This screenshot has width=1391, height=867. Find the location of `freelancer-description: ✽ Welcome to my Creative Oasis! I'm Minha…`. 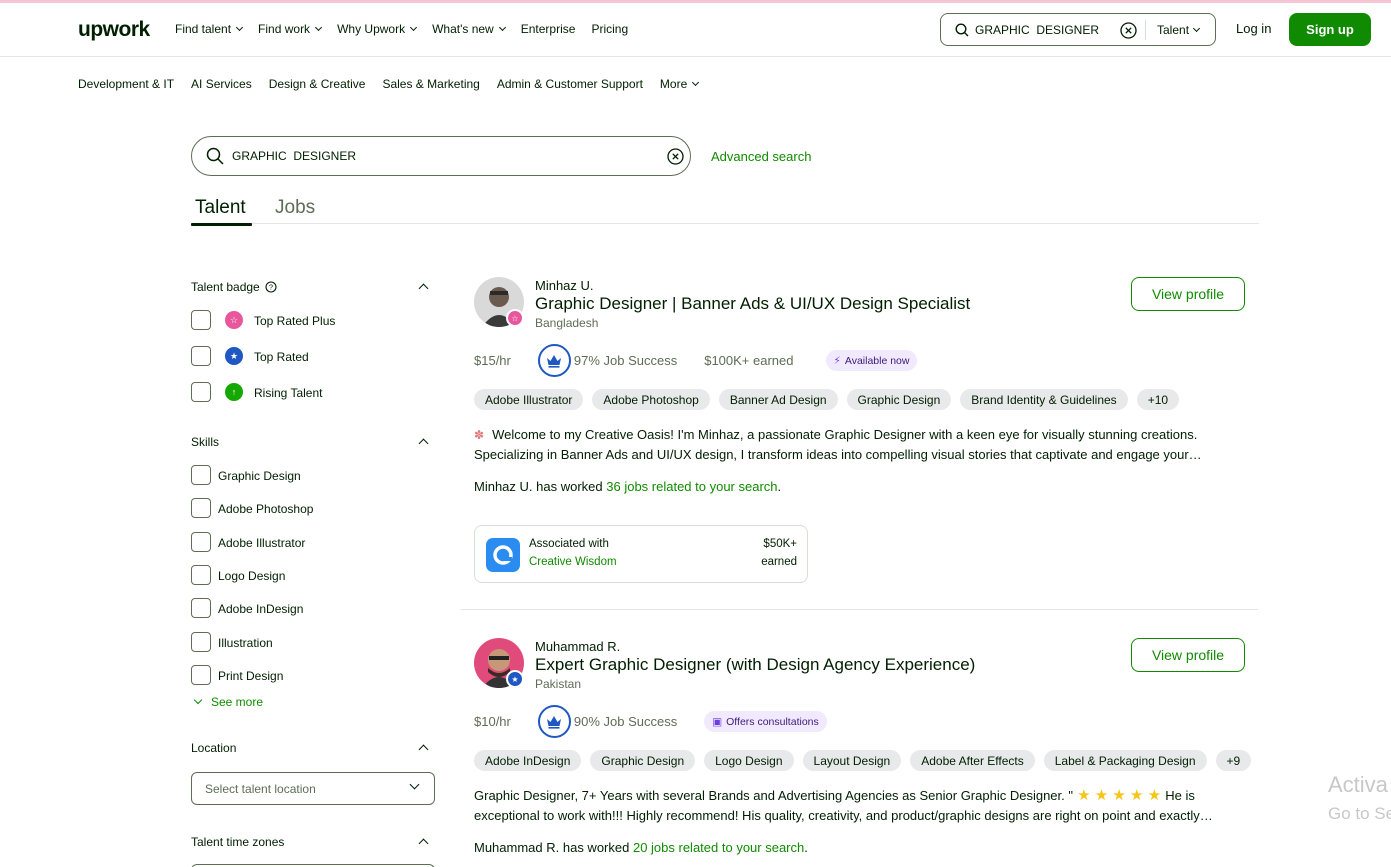

freelancer-description: ✽ Welcome to my Creative Oasis! I'm Minha… is located at coordinates (854, 445).